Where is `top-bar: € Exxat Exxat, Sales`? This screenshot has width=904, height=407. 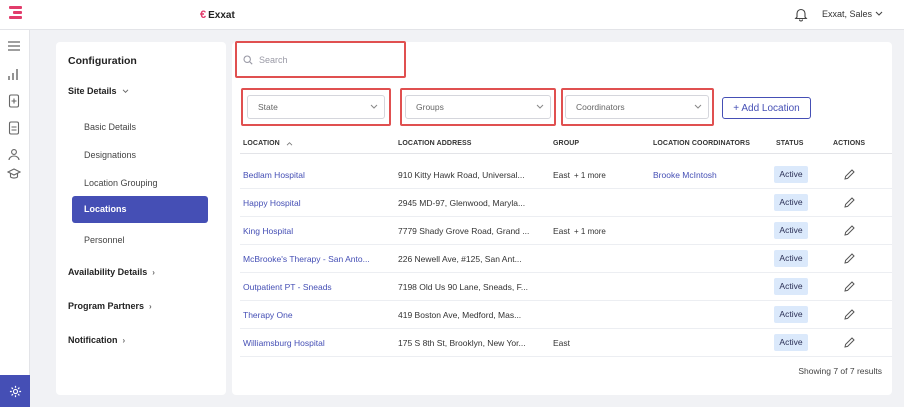
top-bar: € Exxat Exxat, Sales is located at coordinates (452, 15).